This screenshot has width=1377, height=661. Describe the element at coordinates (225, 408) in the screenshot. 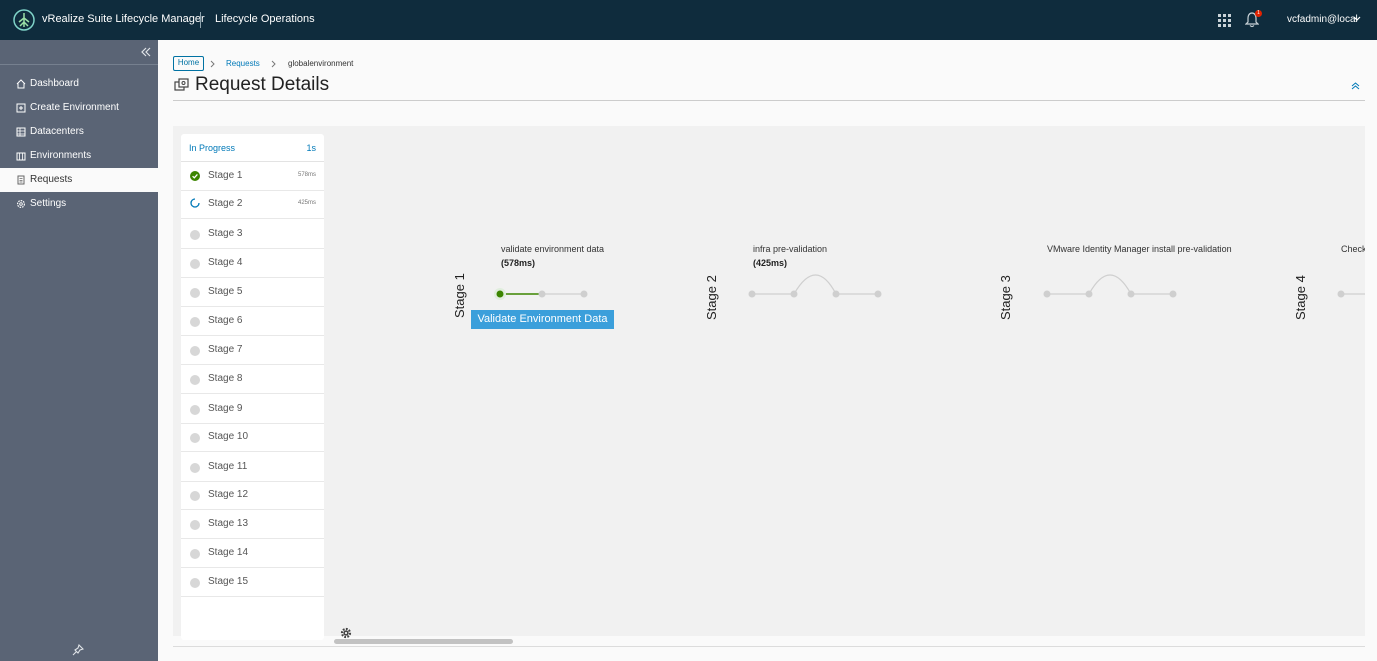

I see `stage-name: Stage 9` at that location.